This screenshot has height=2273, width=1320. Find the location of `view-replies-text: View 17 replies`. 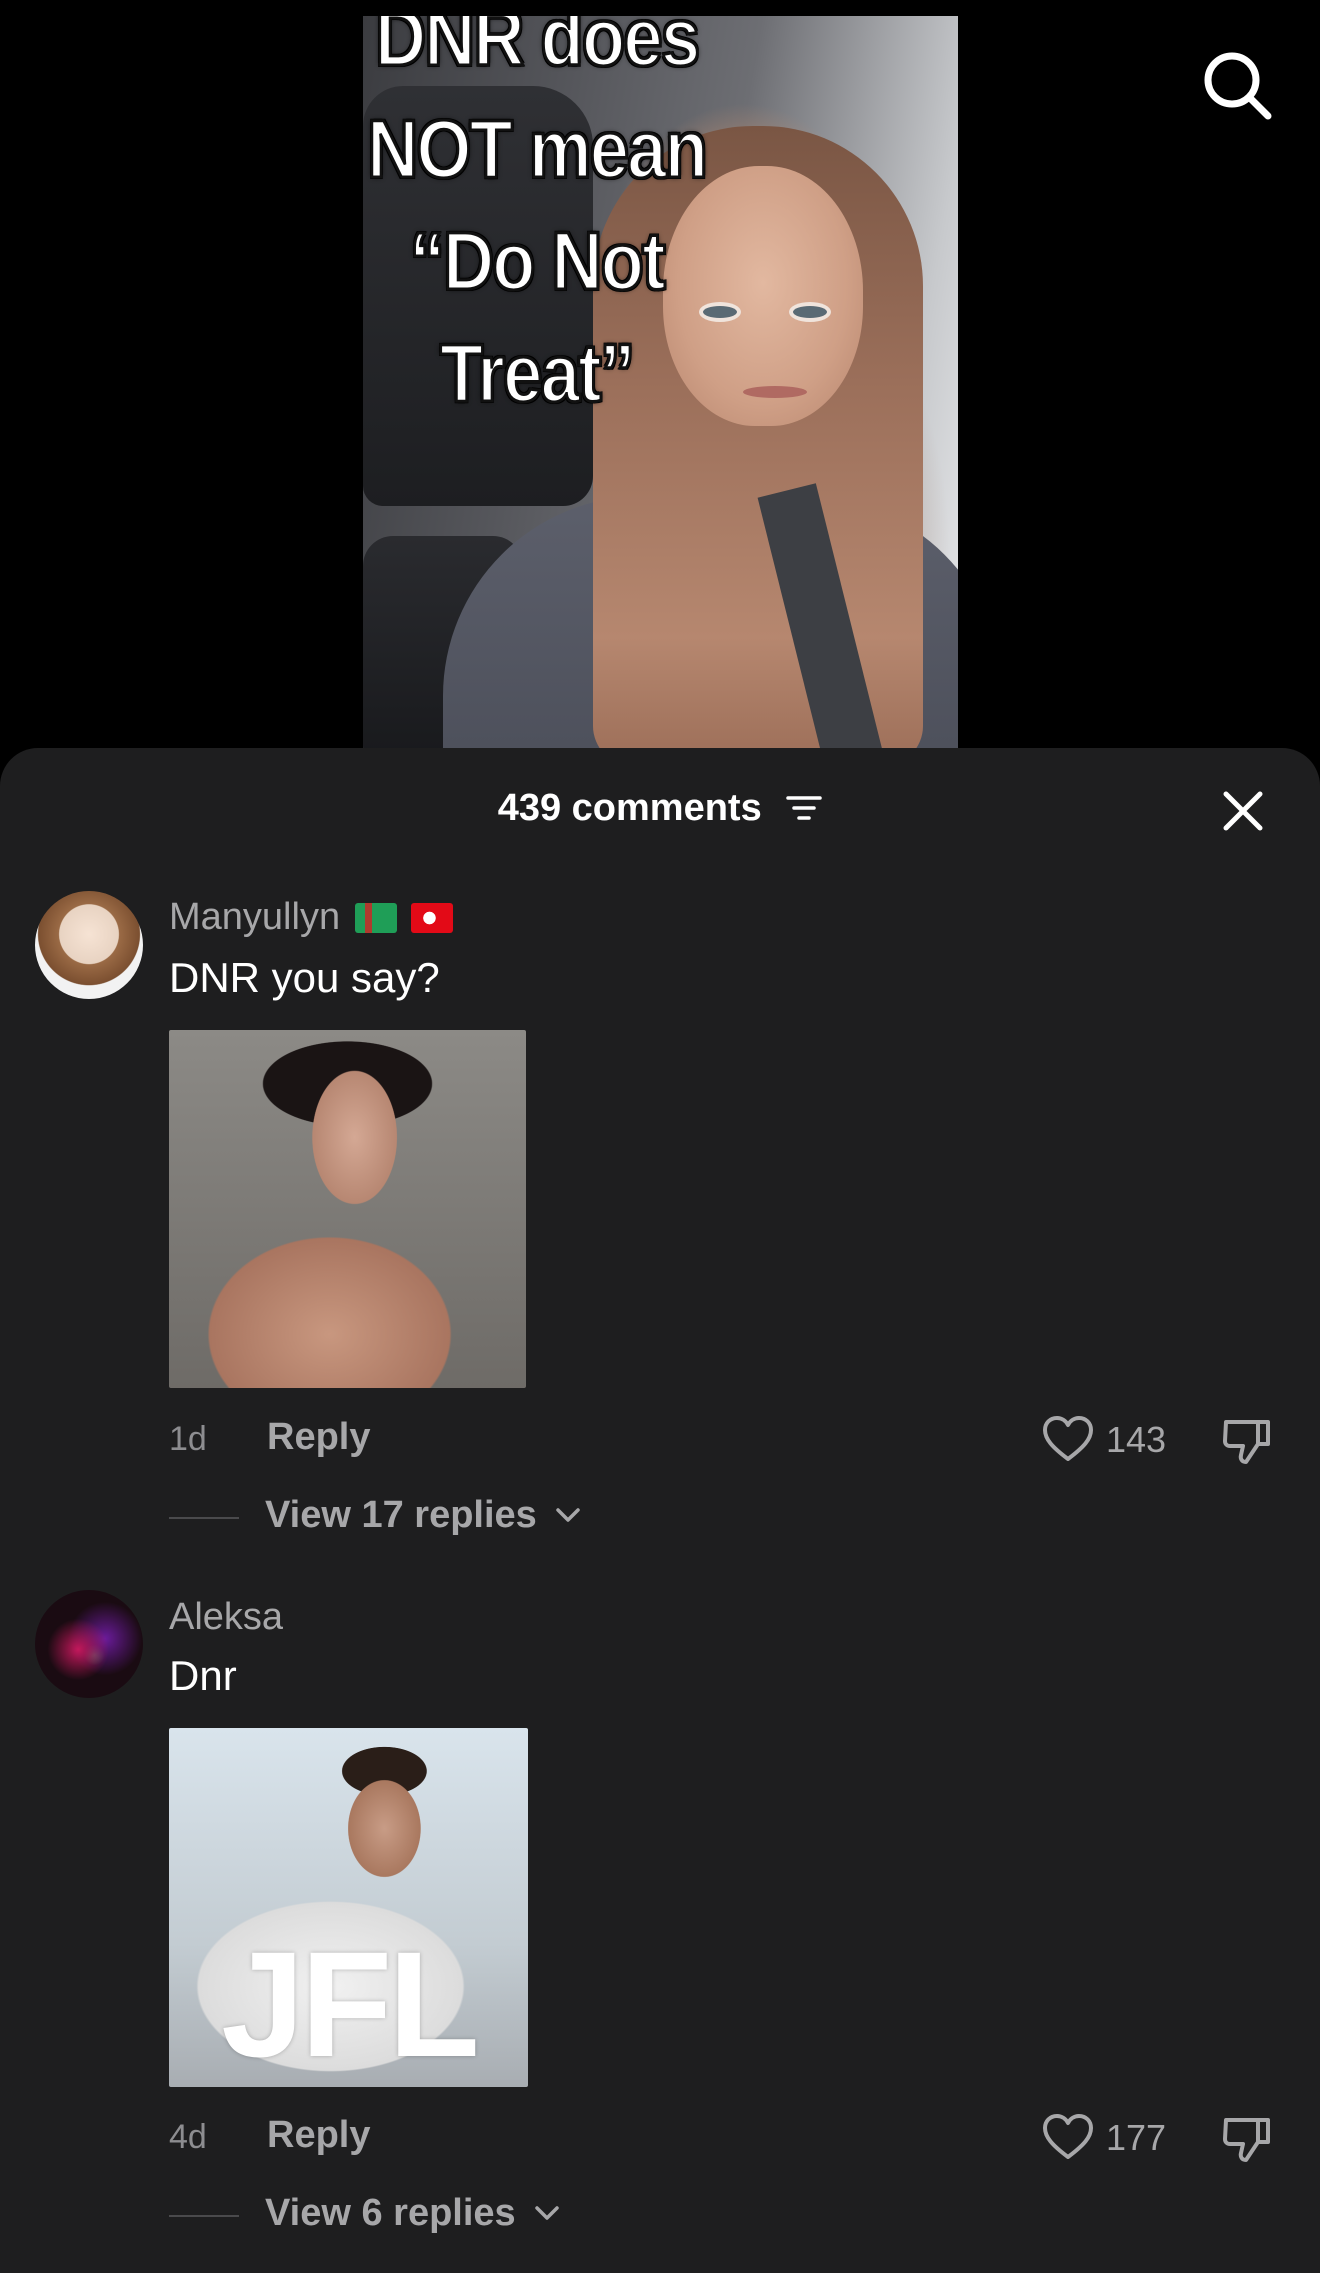

view-replies-text: View 17 replies is located at coordinates (401, 1515).